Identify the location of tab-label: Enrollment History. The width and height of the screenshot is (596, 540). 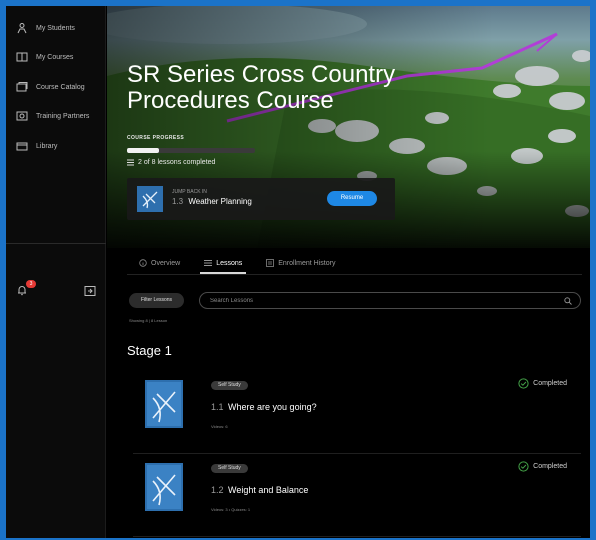
(307, 263).